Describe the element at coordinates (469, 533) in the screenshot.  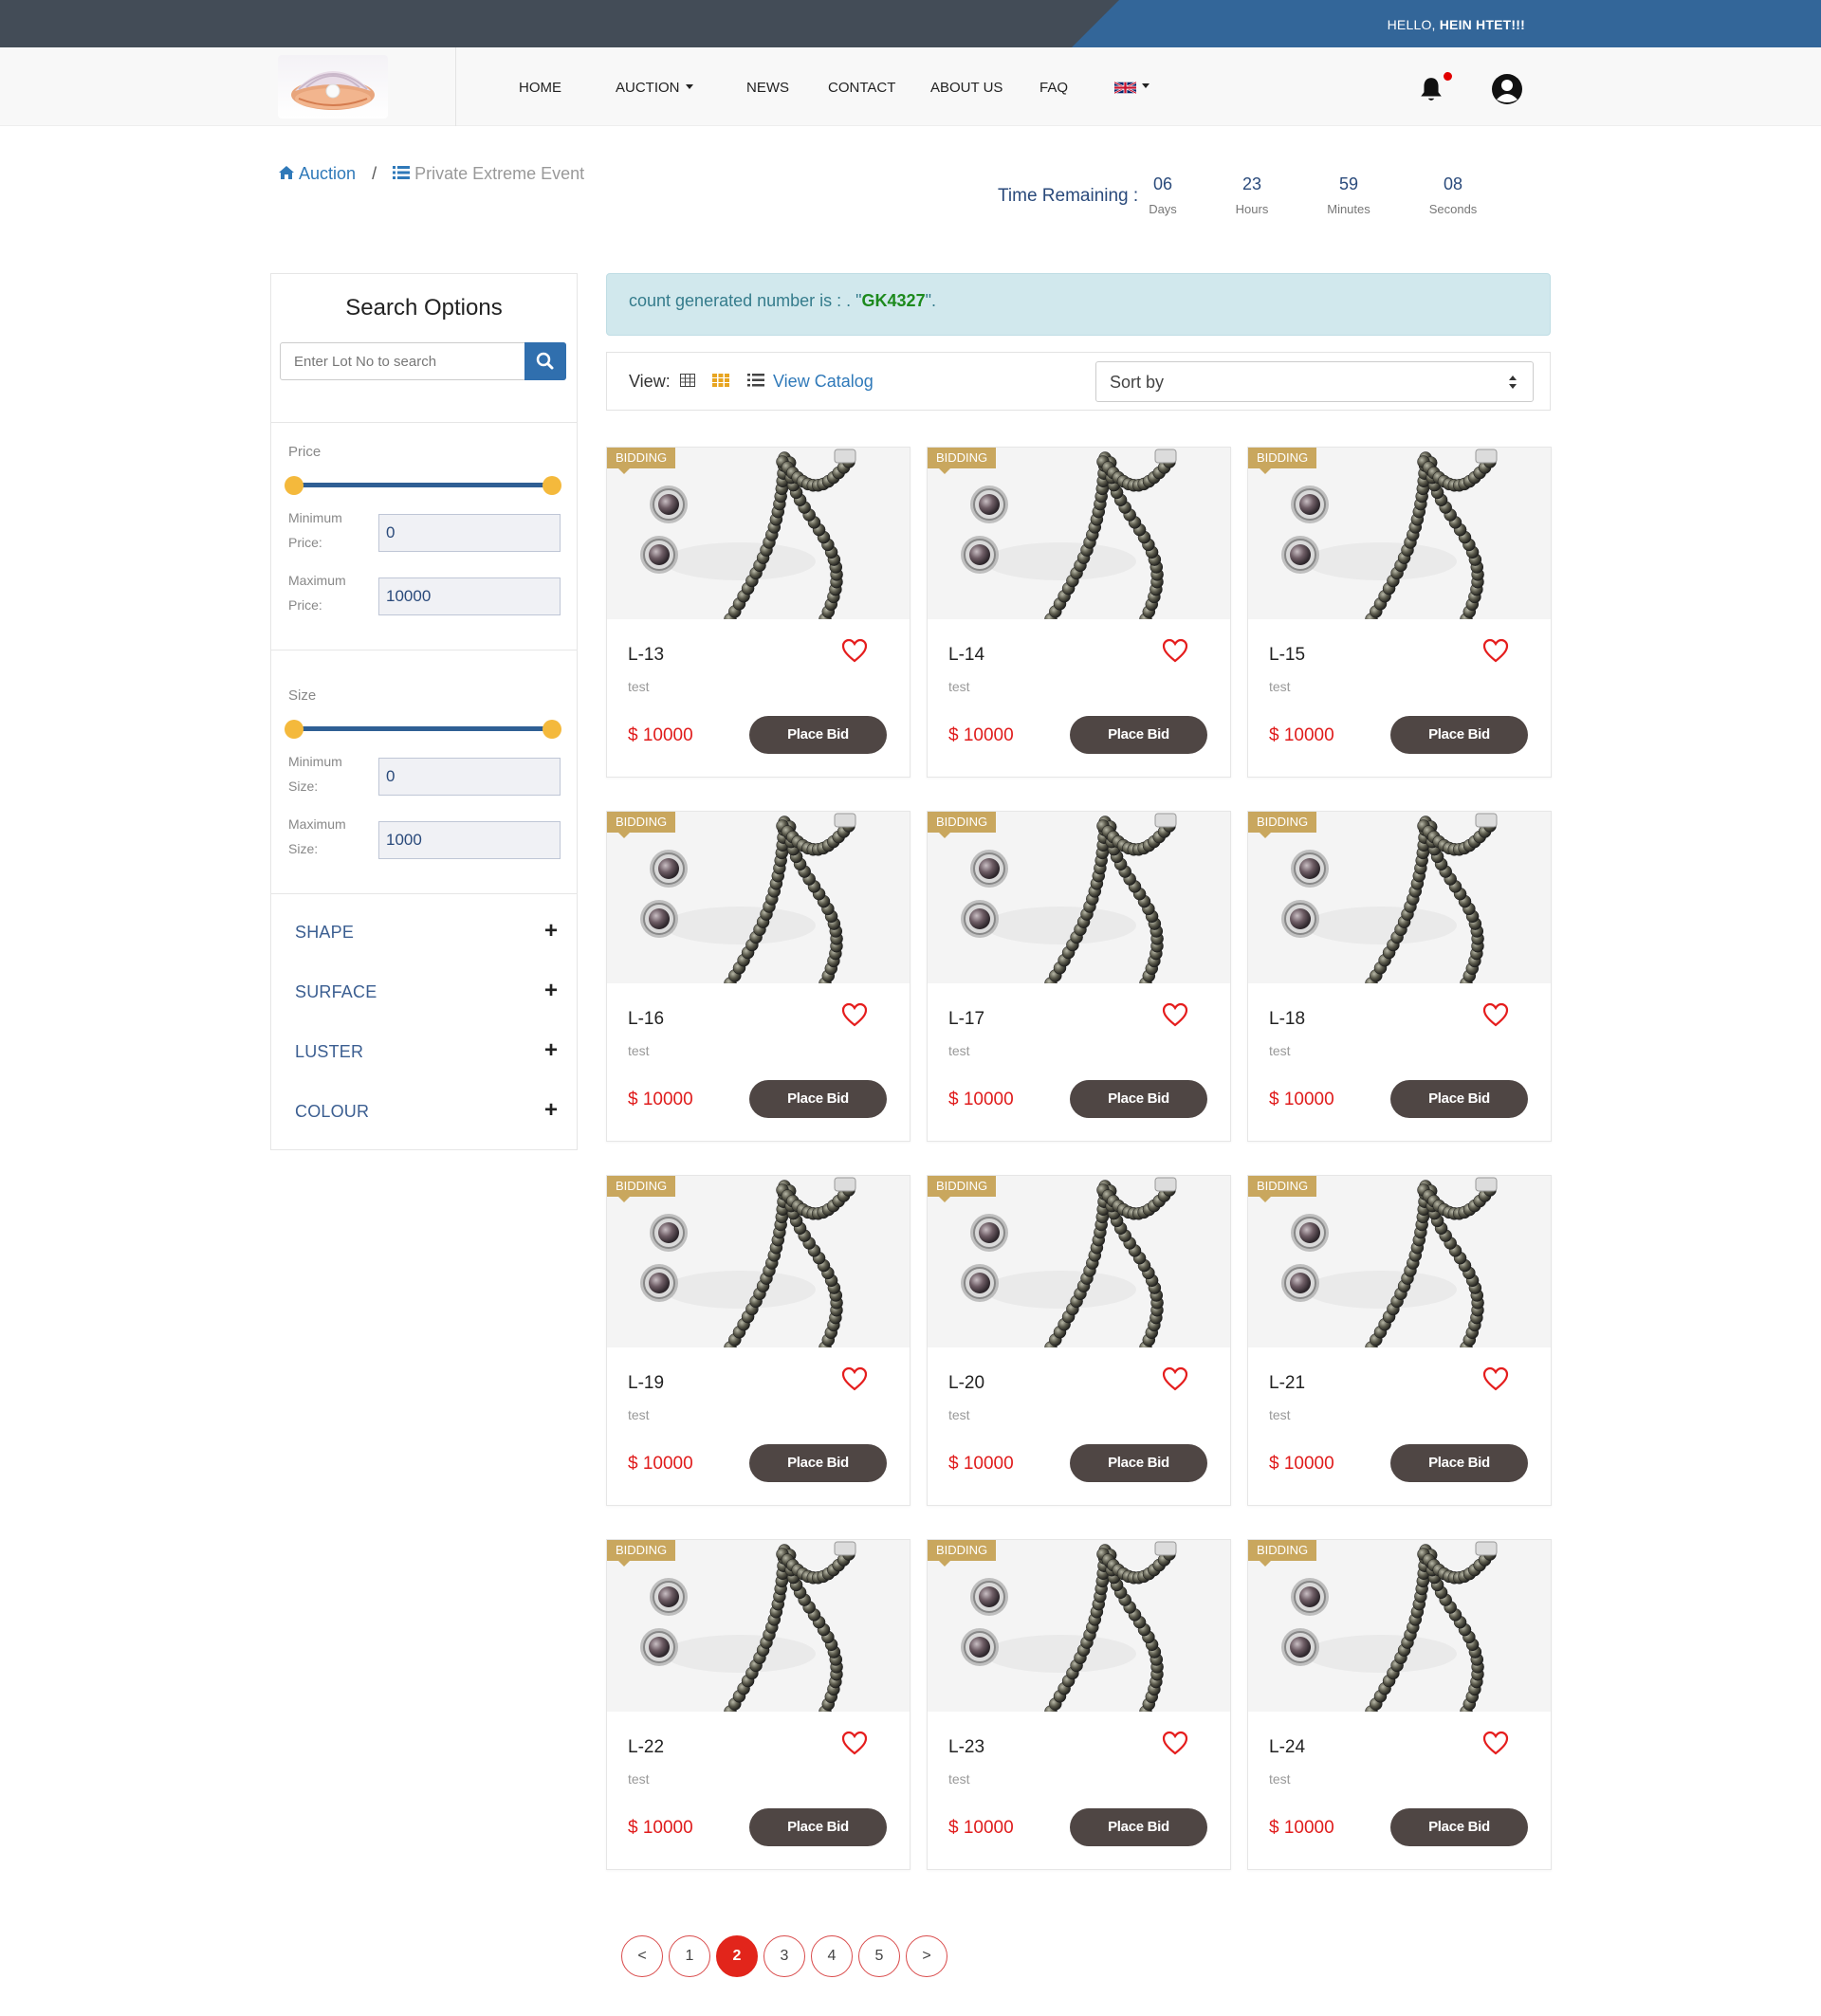
I see `min-price-input` at that location.